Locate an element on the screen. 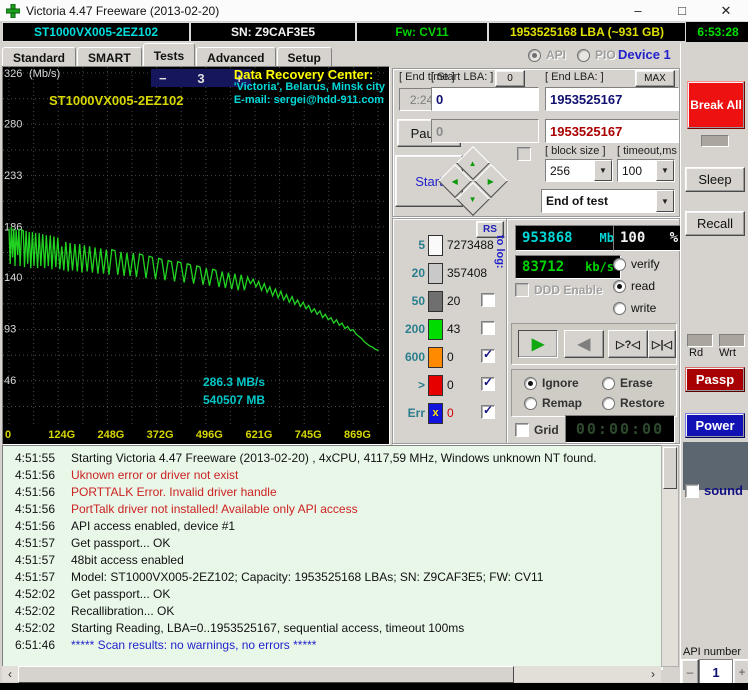 The height and width of the screenshot is (690, 748). log-entry: 4:52:02 Recallibration... OK is located at coordinates (332, 610).